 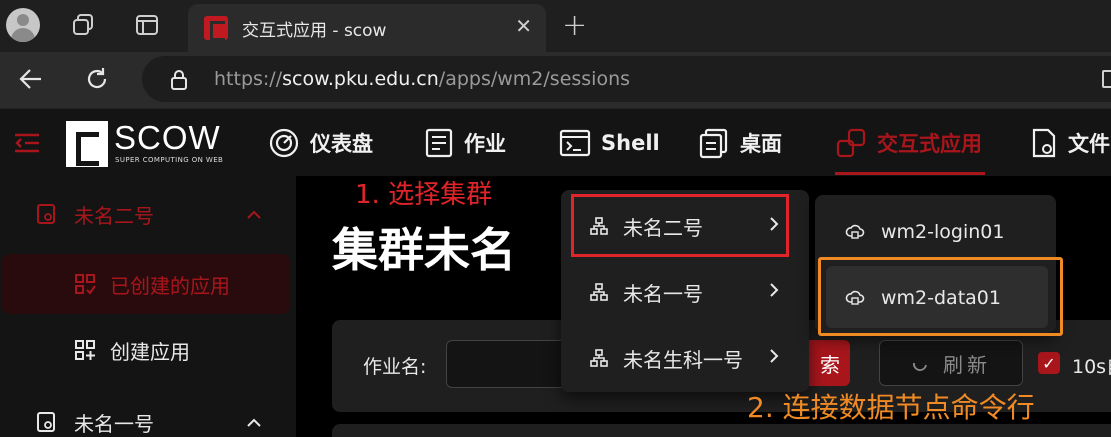 I want to click on workspaces-icon, so click(x=83, y=25).